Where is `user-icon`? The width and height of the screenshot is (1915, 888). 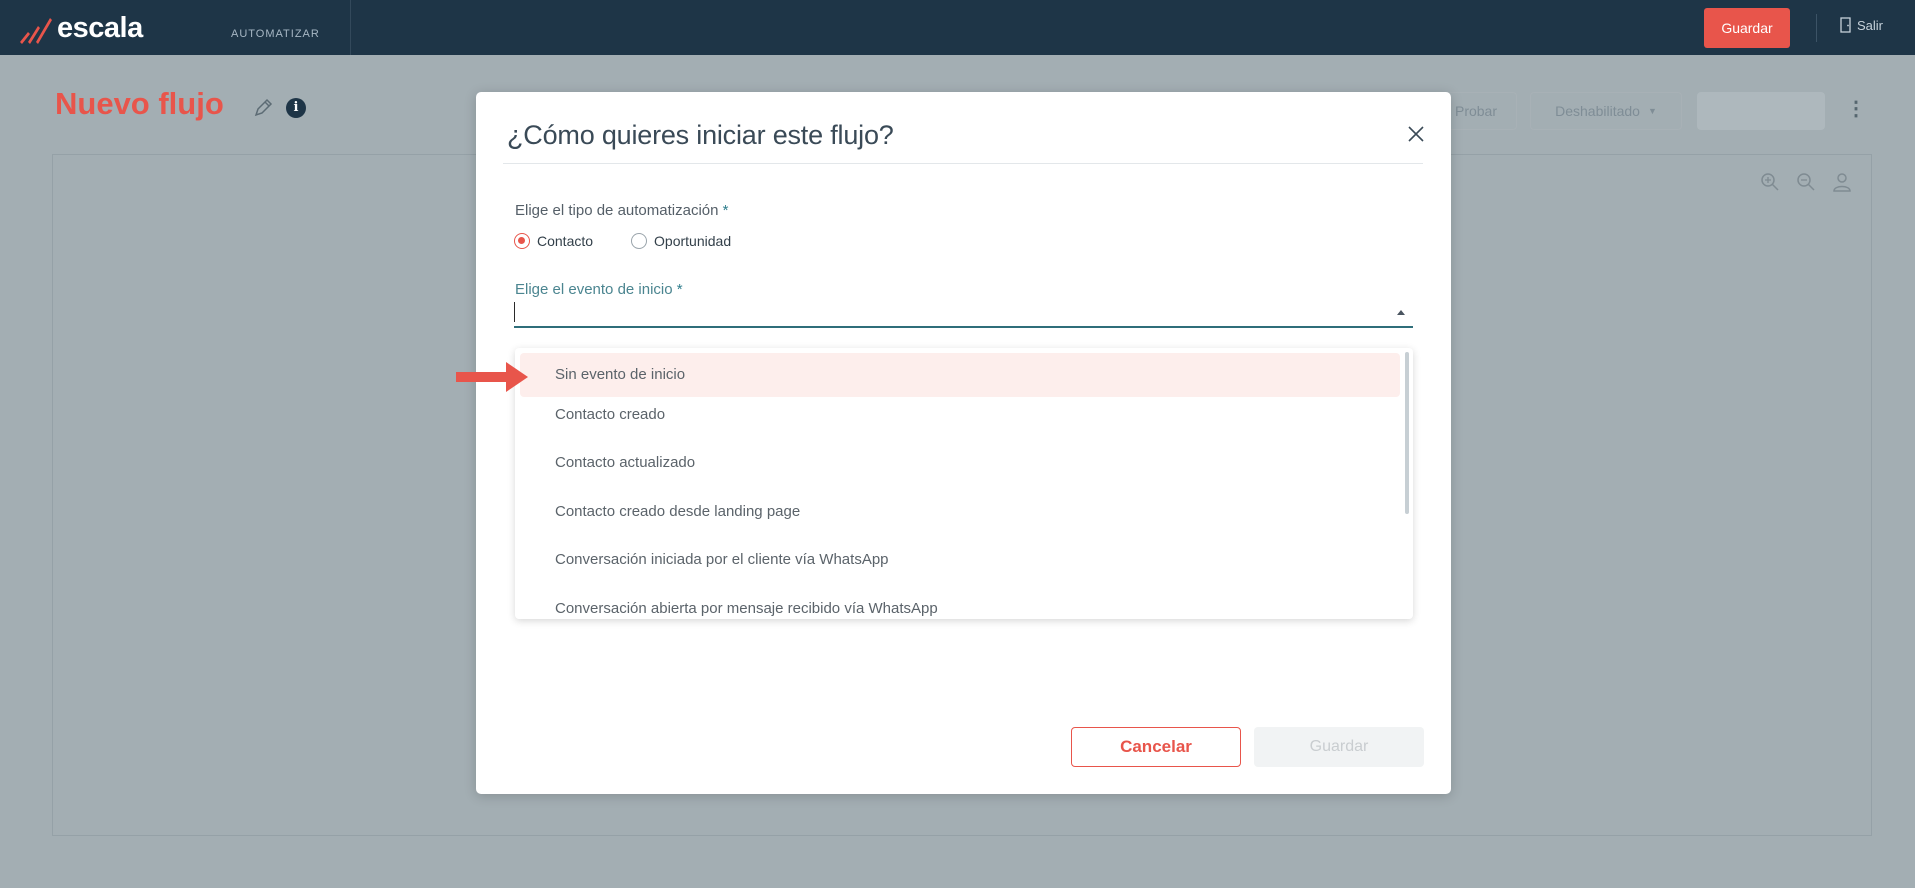 user-icon is located at coordinates (1842, 182).